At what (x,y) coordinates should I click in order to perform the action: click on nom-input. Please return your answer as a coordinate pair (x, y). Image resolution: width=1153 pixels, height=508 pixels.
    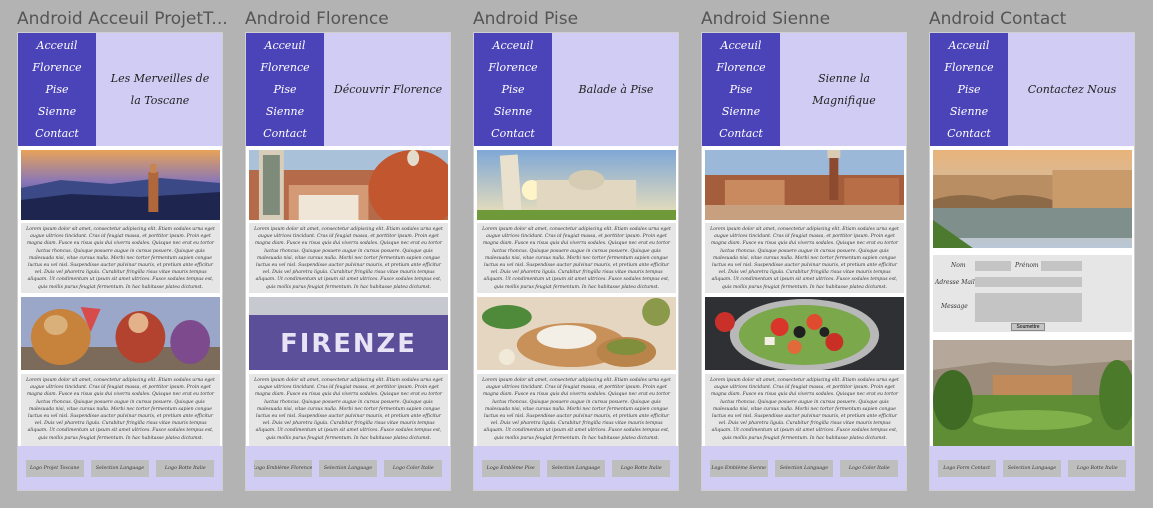
    Looking at the image, I should click on (993, 266).